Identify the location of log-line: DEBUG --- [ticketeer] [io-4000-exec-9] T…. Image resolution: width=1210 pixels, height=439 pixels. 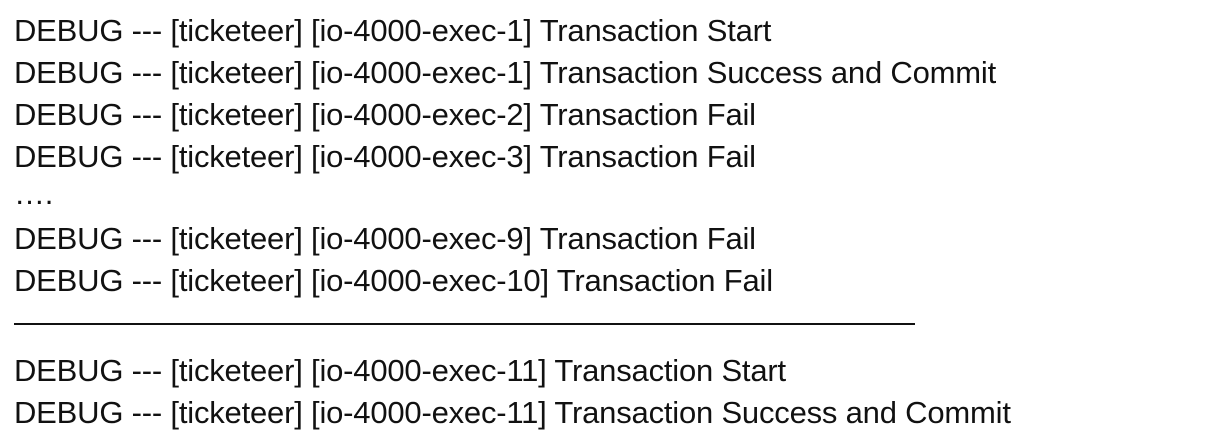
(385, 238).